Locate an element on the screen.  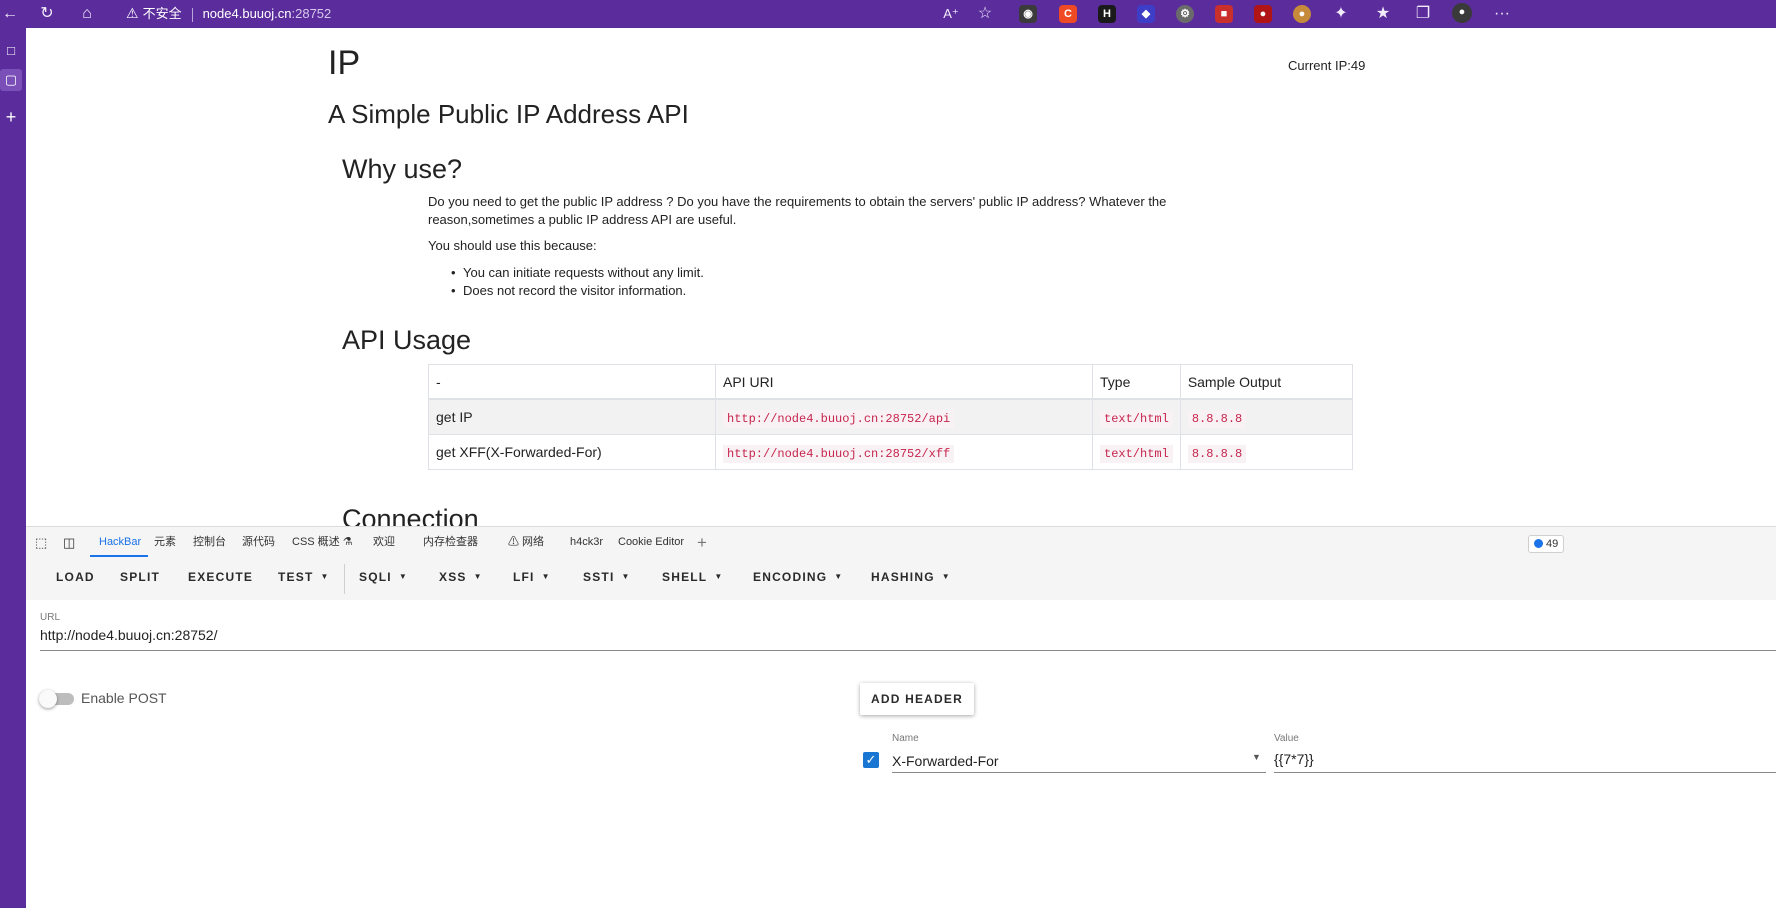
ssti-menu-button: SSTI ▼ is located at coordinates (607, 577).